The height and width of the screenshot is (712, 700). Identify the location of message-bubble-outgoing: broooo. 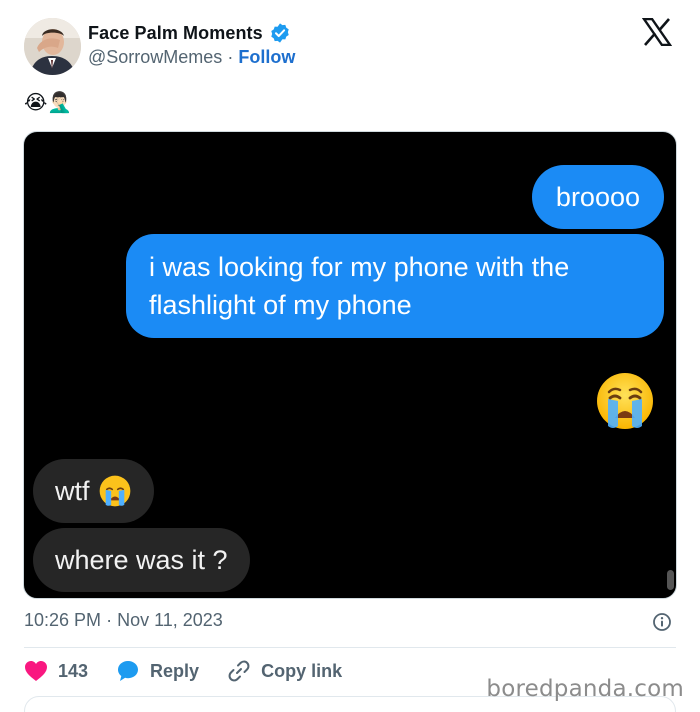
(597, 197).